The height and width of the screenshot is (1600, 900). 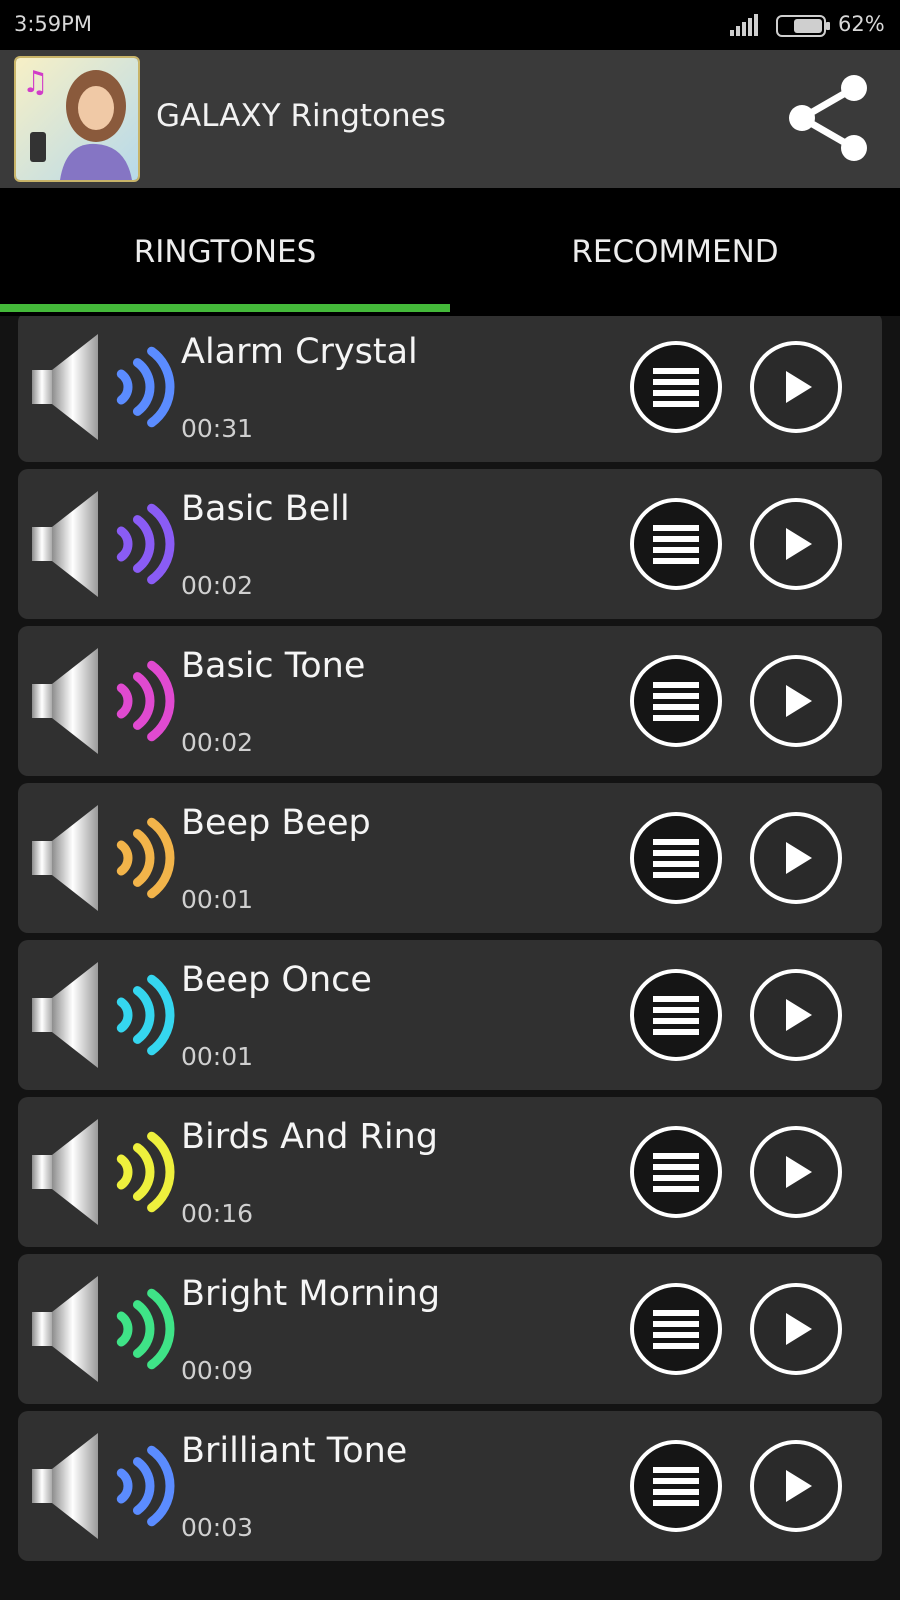 What do you see at coordinates (311, 1294) in the screenshot?
I see `ringtone-title: Bright Morning` at bounding box center [311, 1294].